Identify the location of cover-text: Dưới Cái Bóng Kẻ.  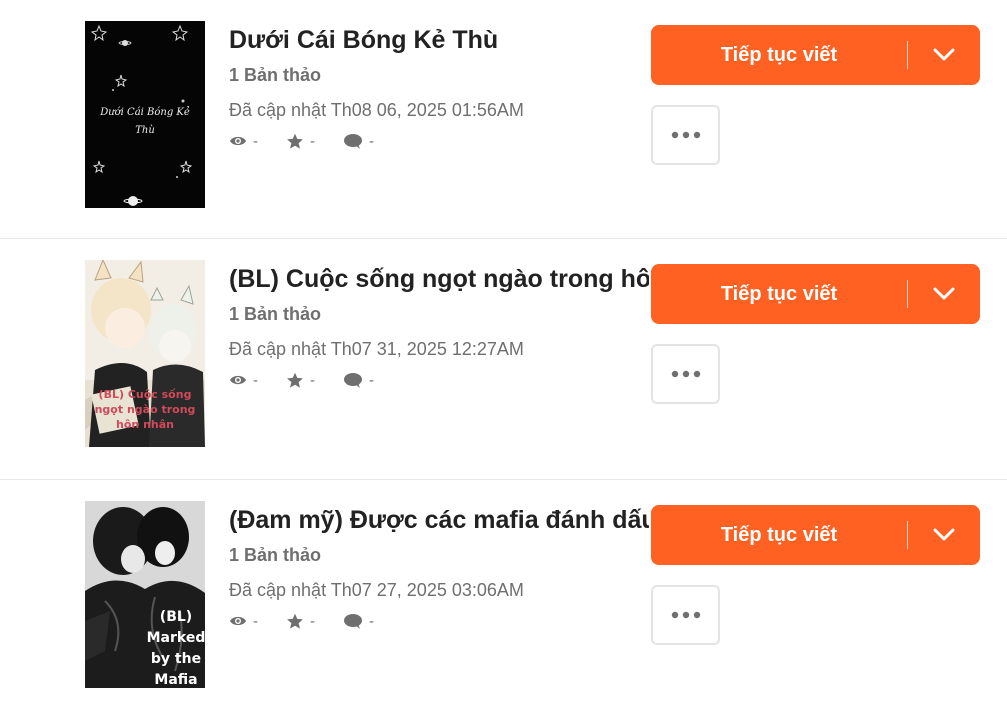
(144, 112).